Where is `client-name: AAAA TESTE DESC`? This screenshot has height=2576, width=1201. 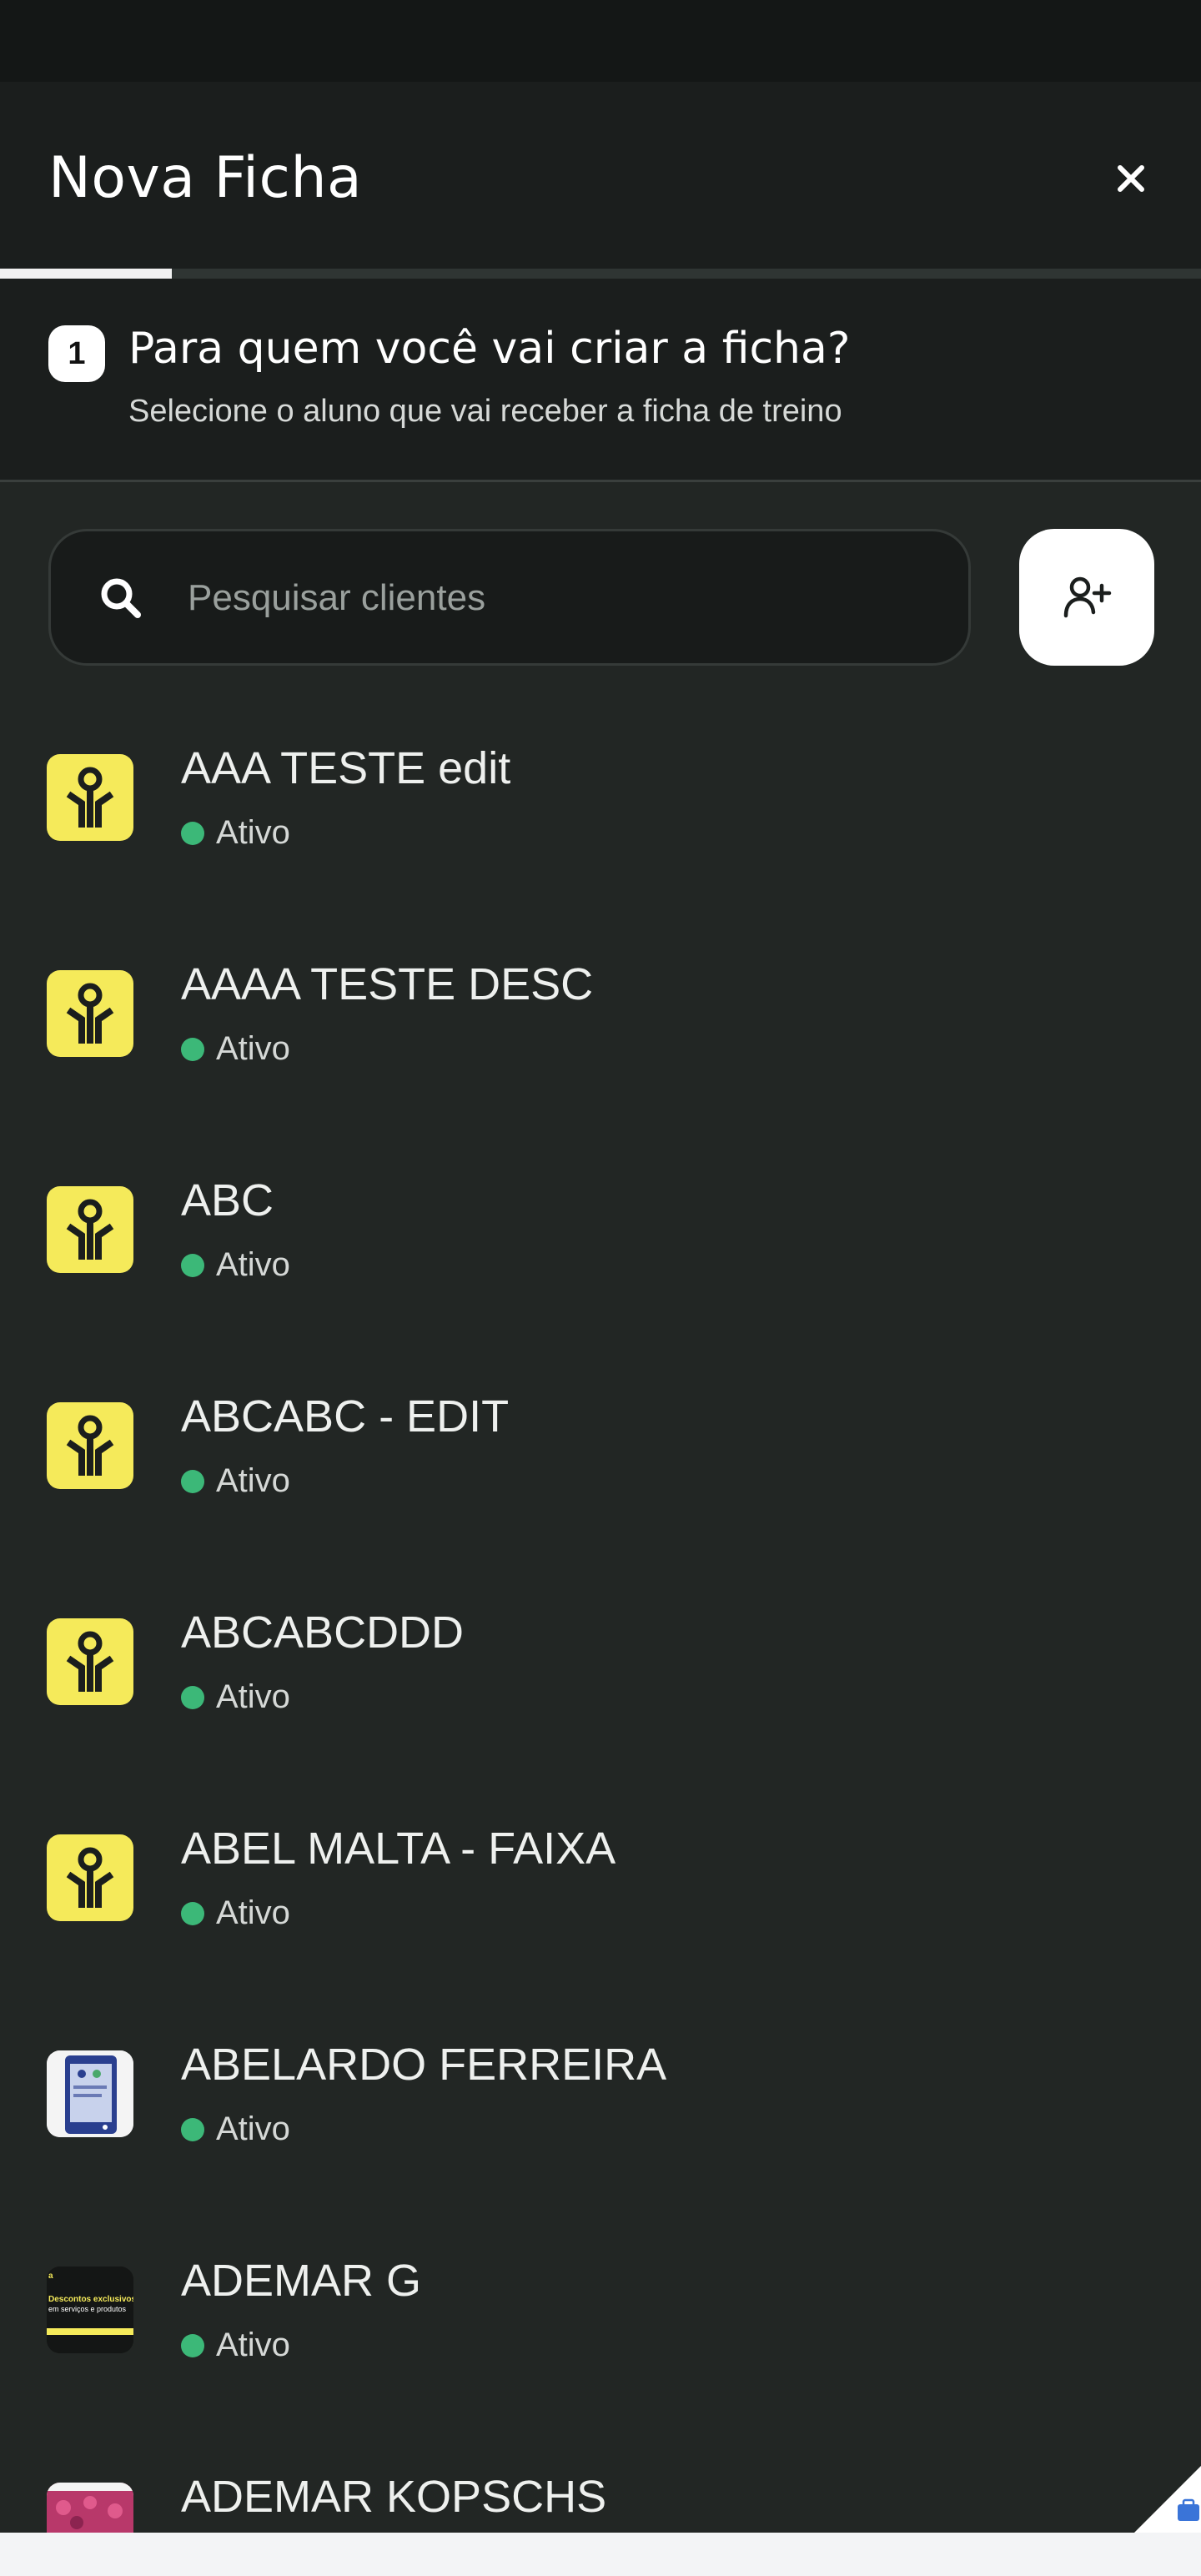 client-name: AAAA TESTE DESC is located at coordinates (388, 984).